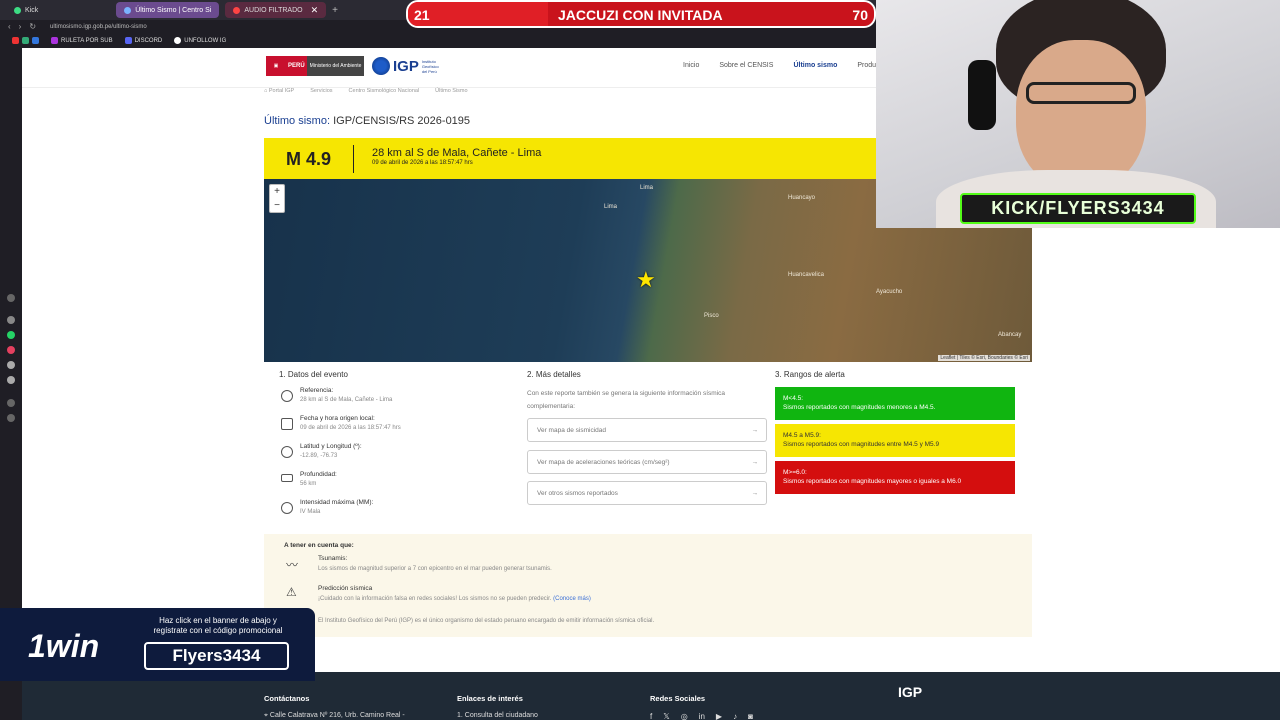  What do you see at coordinates (381, 66) in the screenshot?
I see `igp-globe-icon` at bounding box center [381, 66].